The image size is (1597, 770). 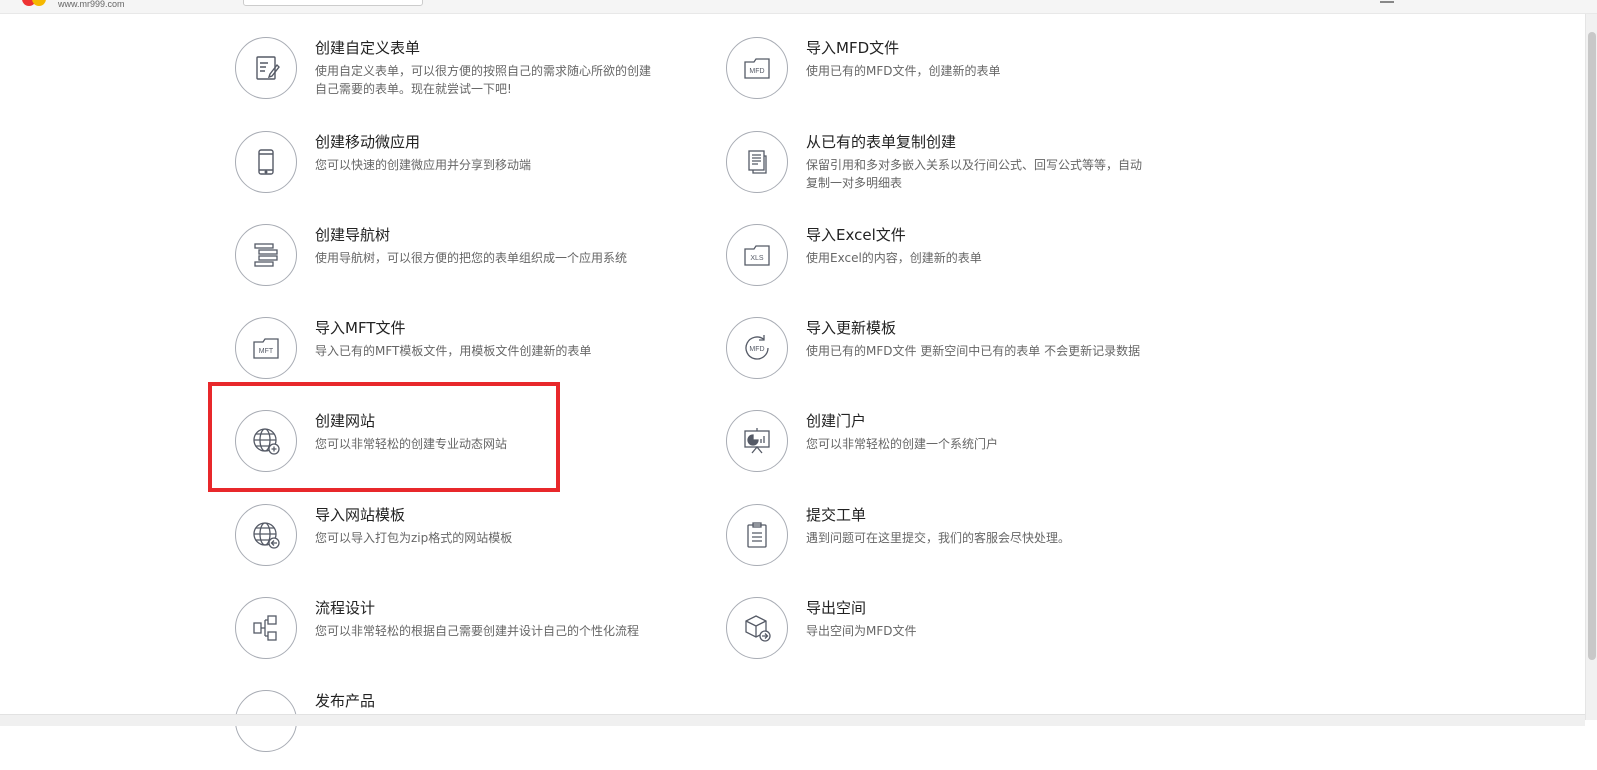 I want to click on mobile-phone-icon, so click(x=266, y=162).